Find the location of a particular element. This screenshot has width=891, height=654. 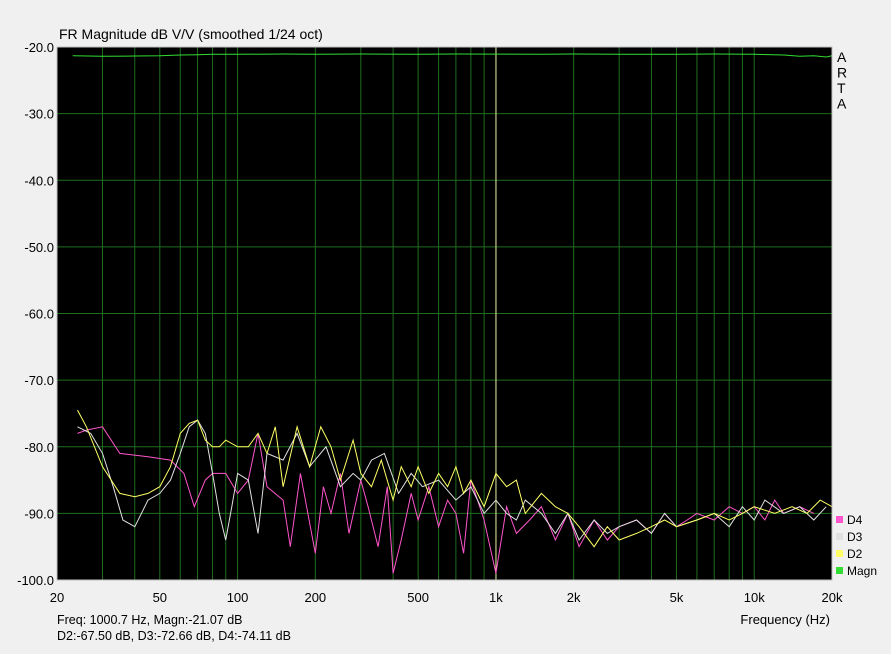

chart-title: FR Magnitude dB V/V (smoothed 1/24 oct) is located at coordinates (191, 34).